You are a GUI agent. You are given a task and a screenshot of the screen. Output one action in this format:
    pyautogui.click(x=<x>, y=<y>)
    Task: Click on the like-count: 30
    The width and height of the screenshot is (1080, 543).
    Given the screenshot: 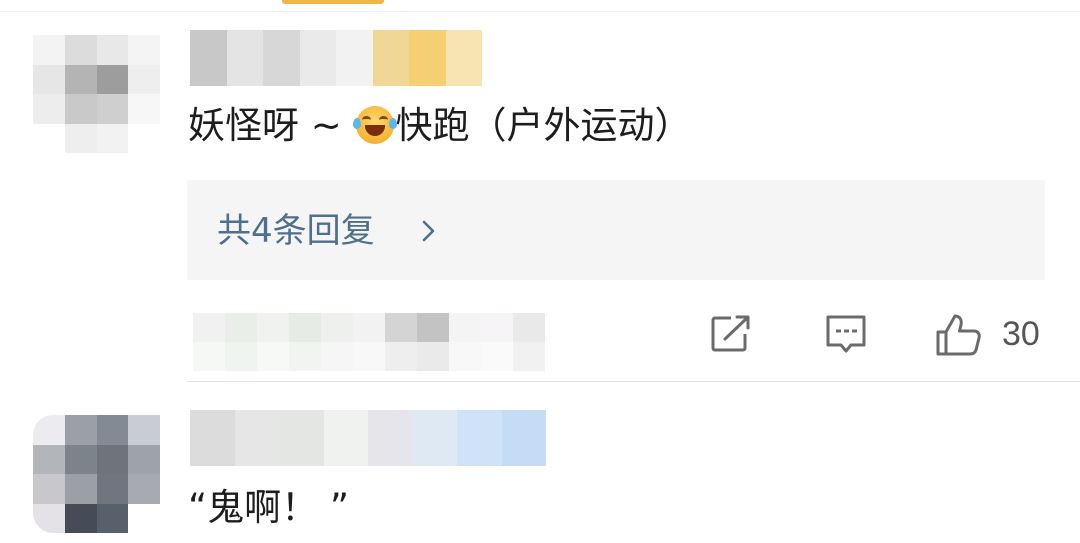 What is the action you would take?
    pyautogui.click(x=1021, y=334)
    